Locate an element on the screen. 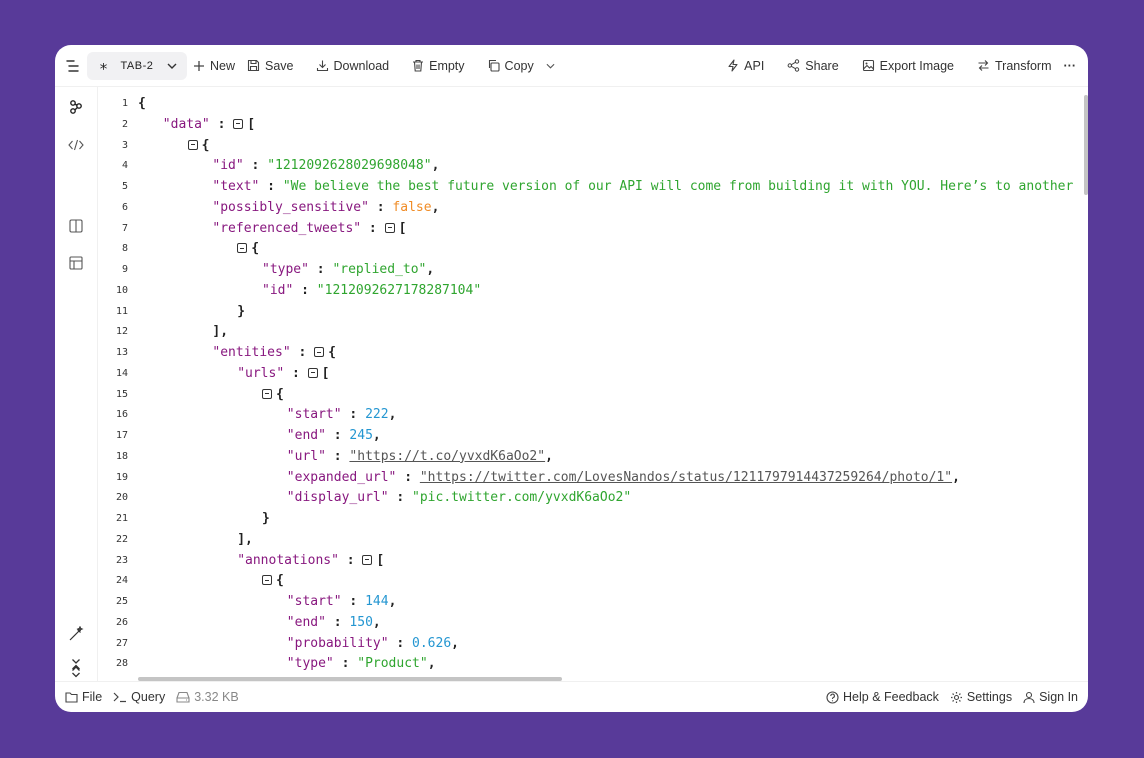  code-line: 4 "id" : "1212092628029698048", is located at coordinates (593, 165).